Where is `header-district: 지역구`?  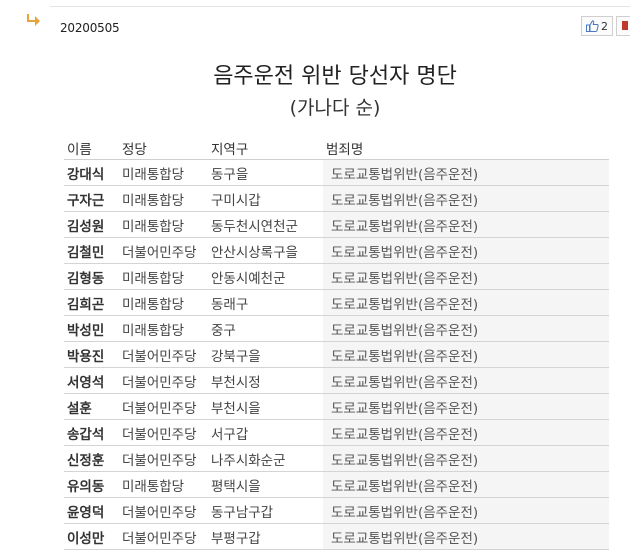
header-district: 지역구 is located at coordinates (265, 148).